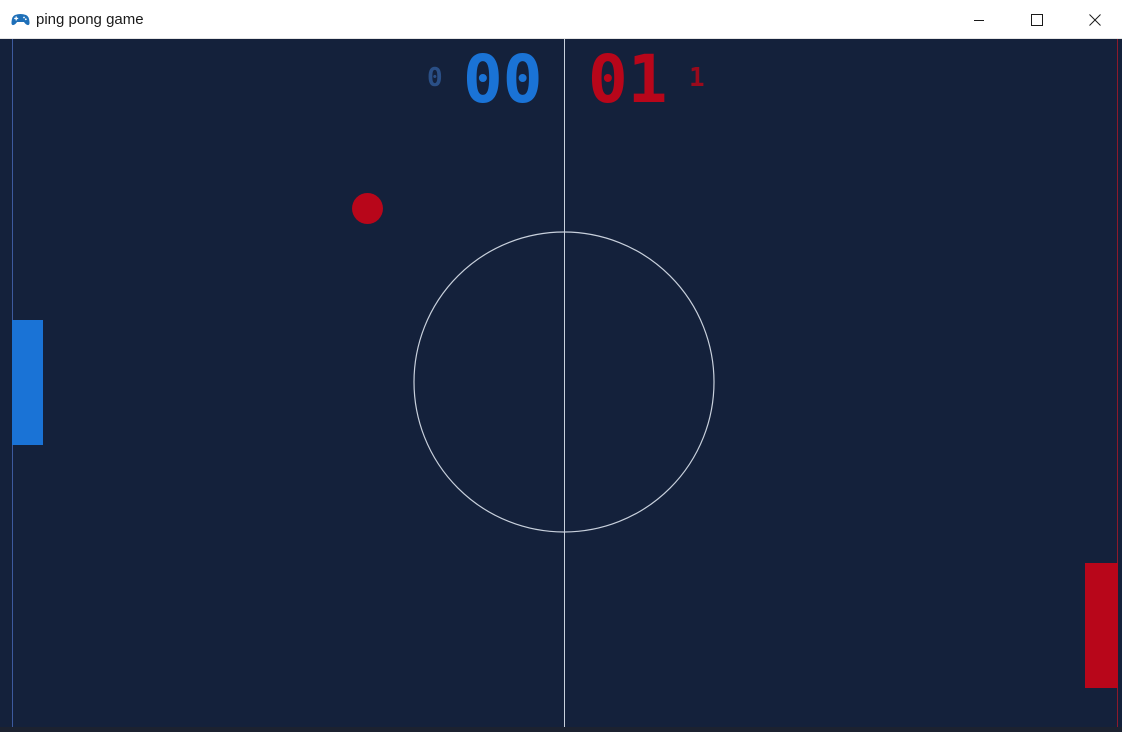 This screenshot has height=732, width=1122. What do you see at coordinates (697, 78) in the screenshot?
I see `right-score-small: 1` at bounding box center [697, 78].